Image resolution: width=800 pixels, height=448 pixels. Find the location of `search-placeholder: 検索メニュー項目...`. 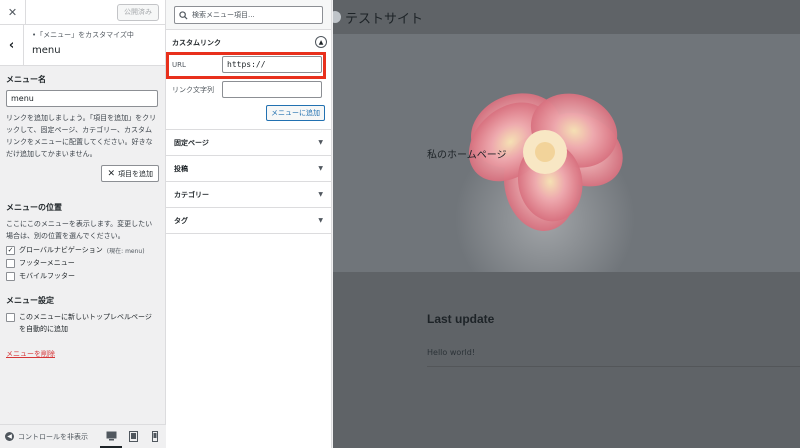

search-placeholder: 検索メニュー項目... is located at coordinates (223, 15).